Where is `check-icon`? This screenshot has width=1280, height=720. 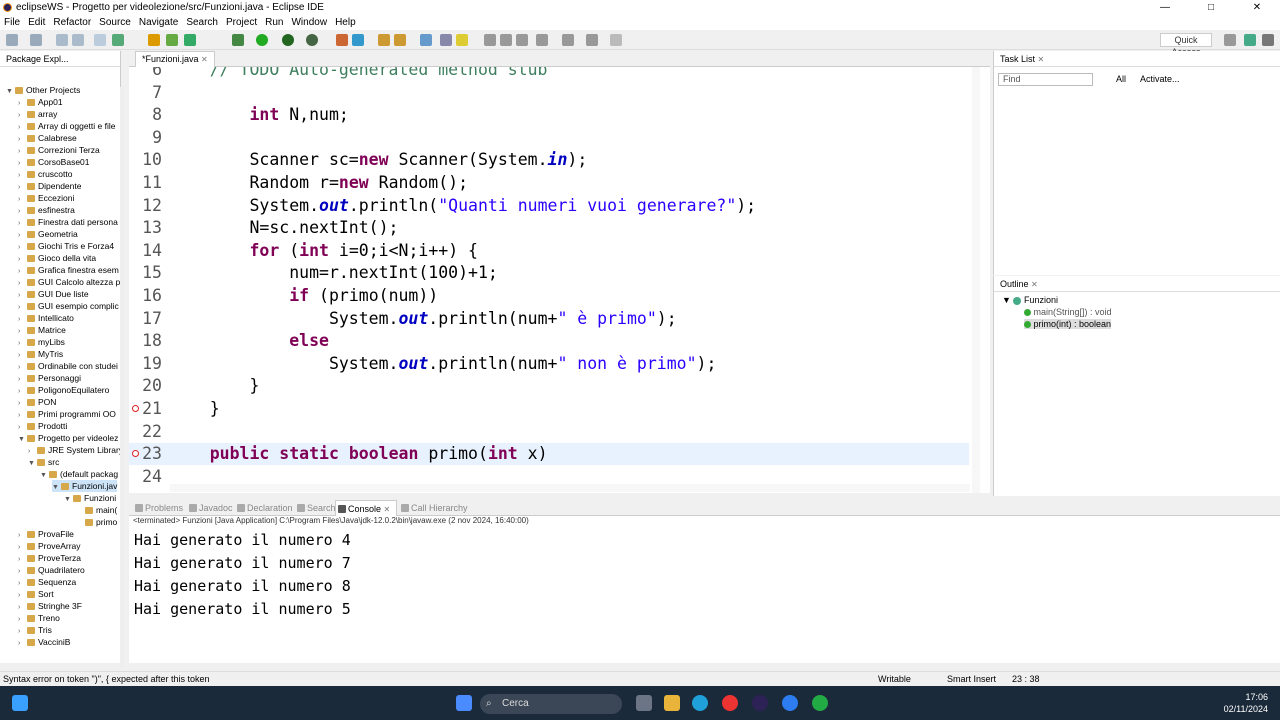
check-icon is located at coordinates (190, 40).